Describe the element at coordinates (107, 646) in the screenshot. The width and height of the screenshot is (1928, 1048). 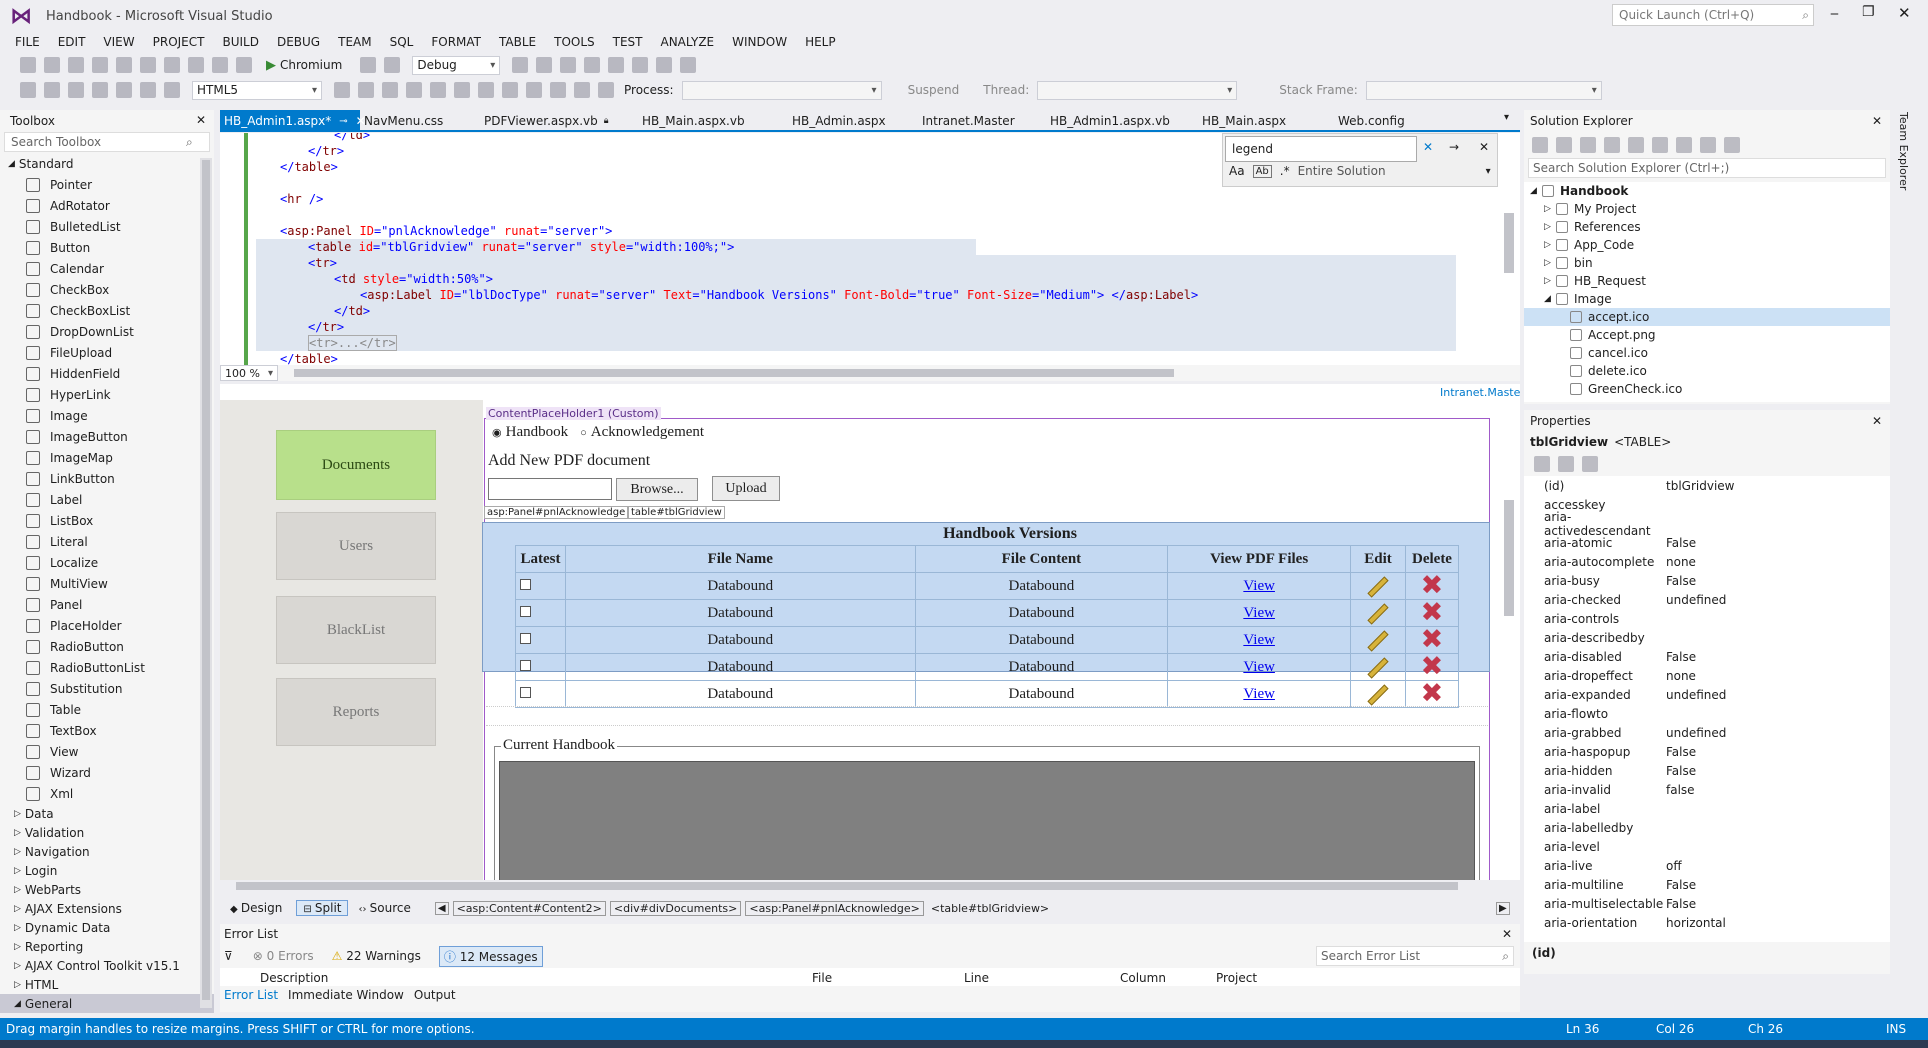
I see `toolbox-item: RadioButton` at that location.